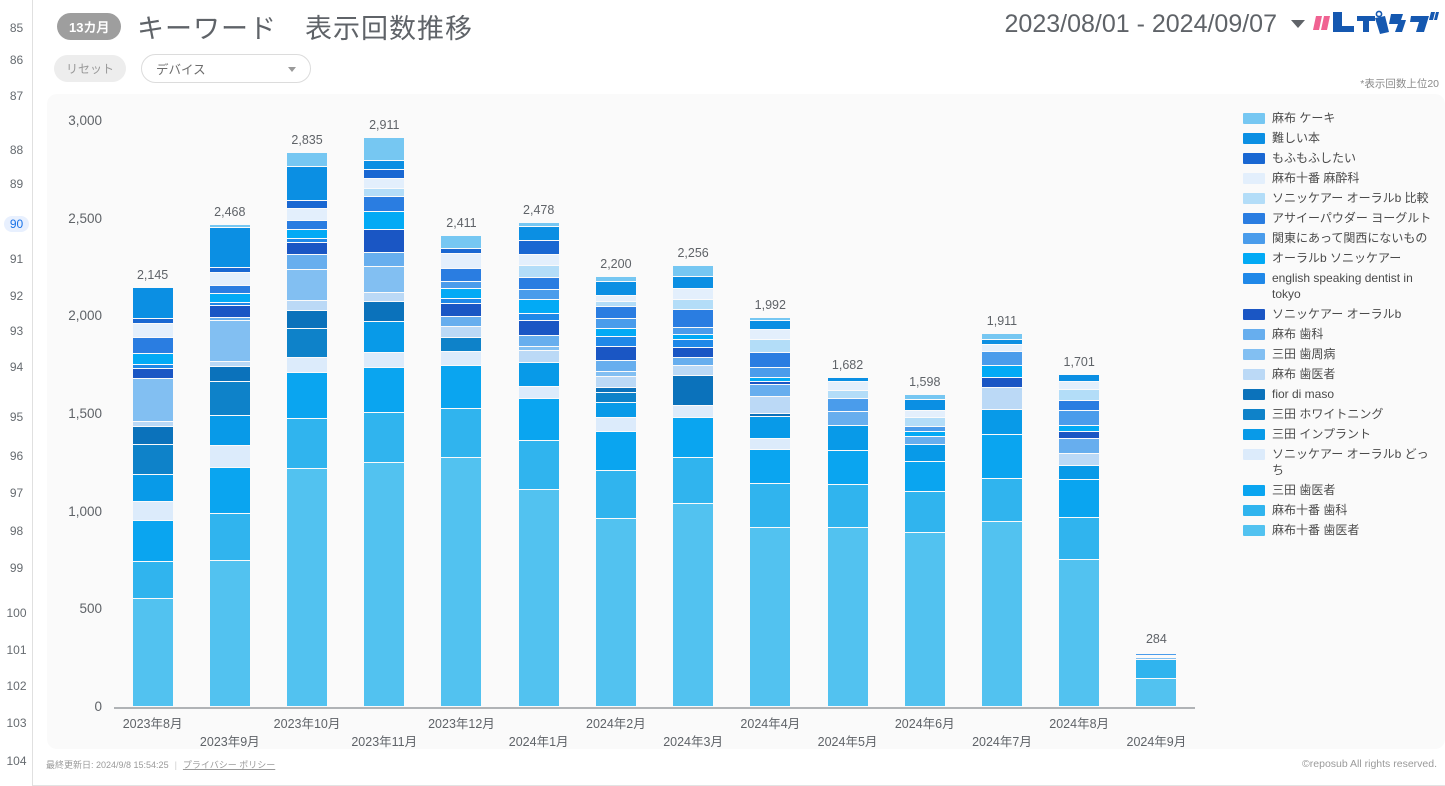 Image resolution: width=1445 pixels, height=786 pixels. What do you see at coordinates (1343, 198) in the screenshot?
I see `legend-item: ソニッケアー オーラルb 比較` at bounding box center [1343, 198].